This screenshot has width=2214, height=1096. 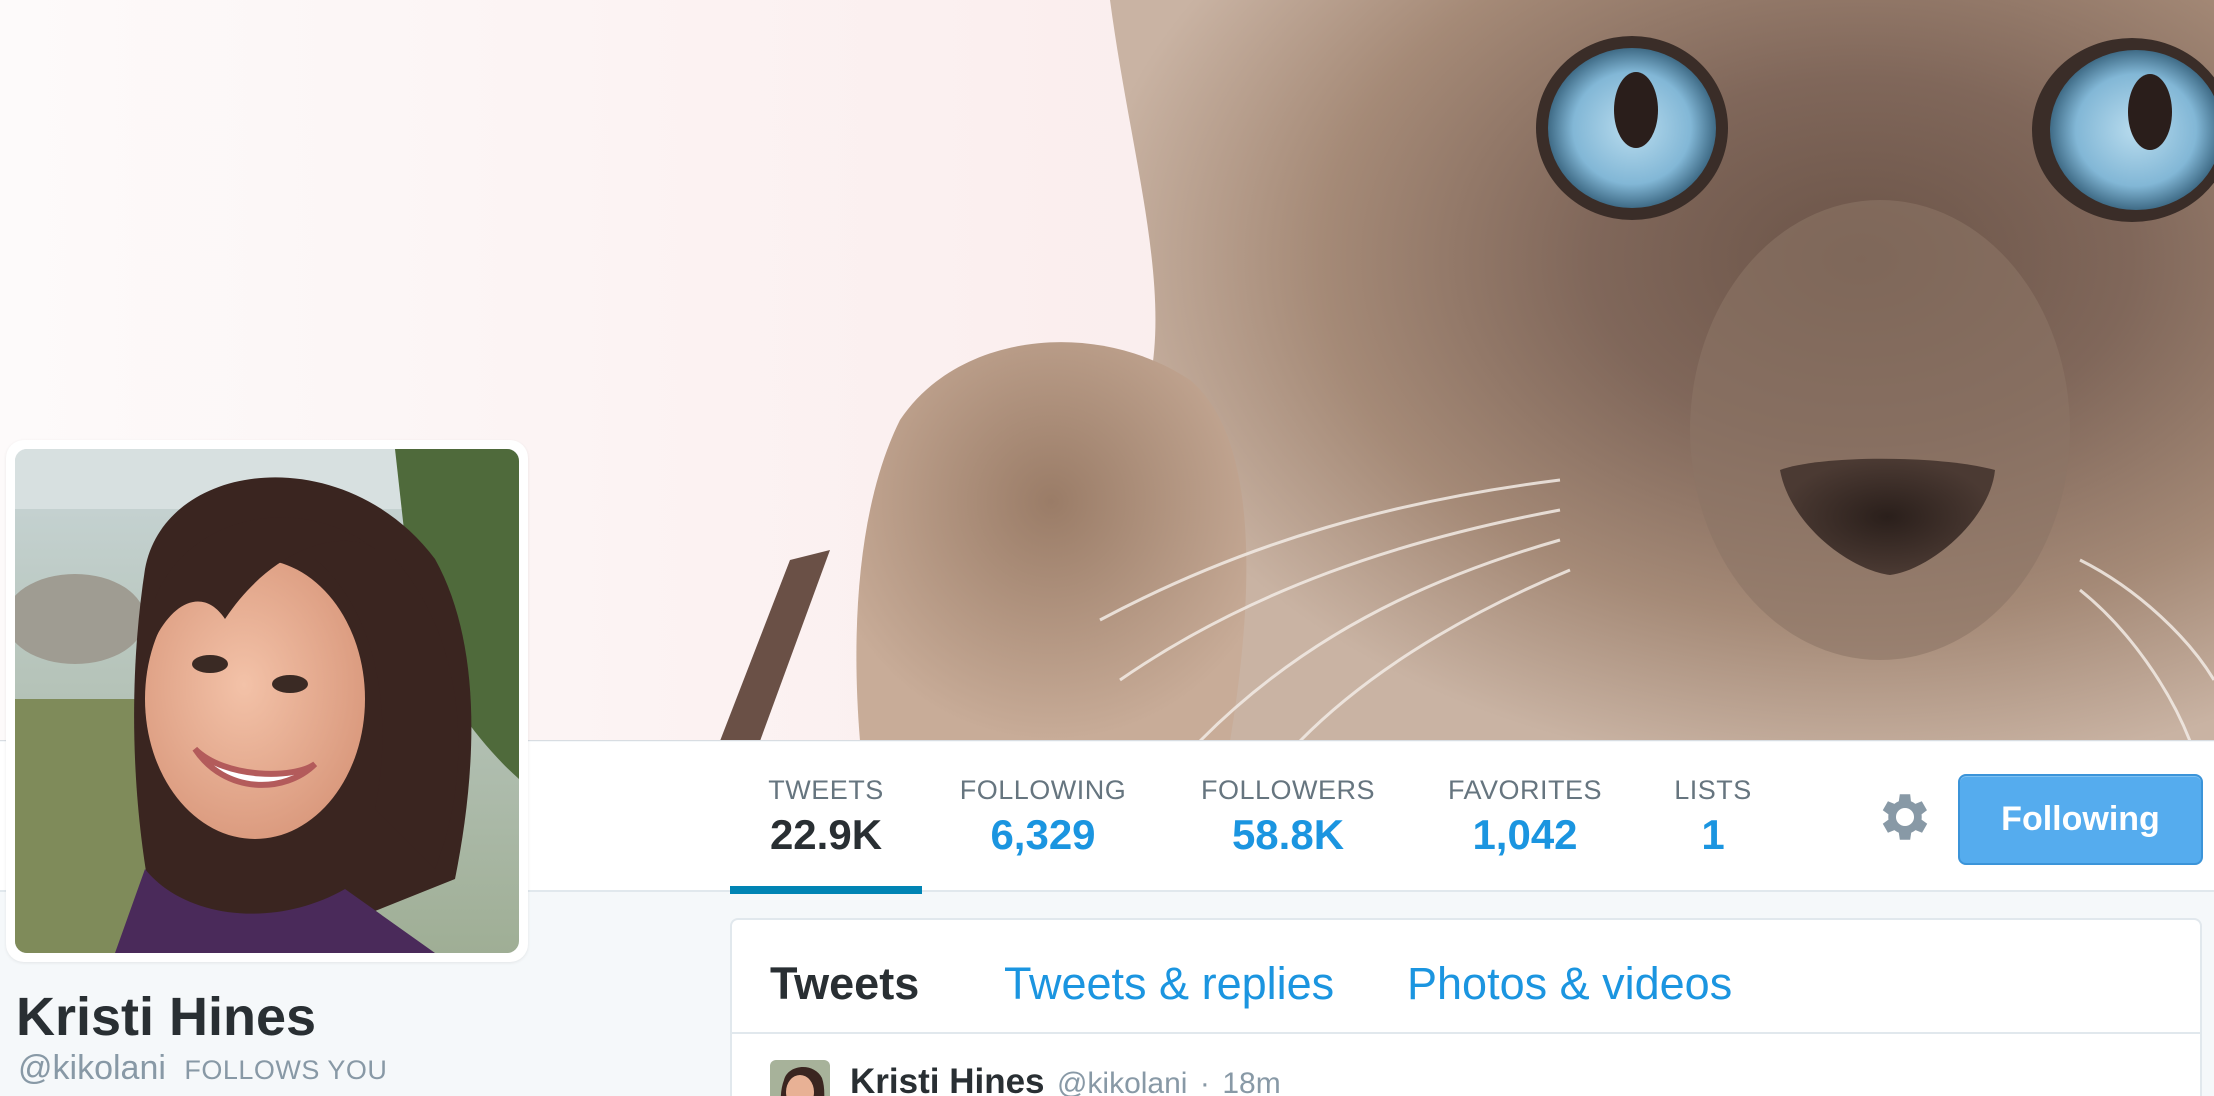 I want to click on stat-tweets-value: 22.9K, so click(x=826, y=834).